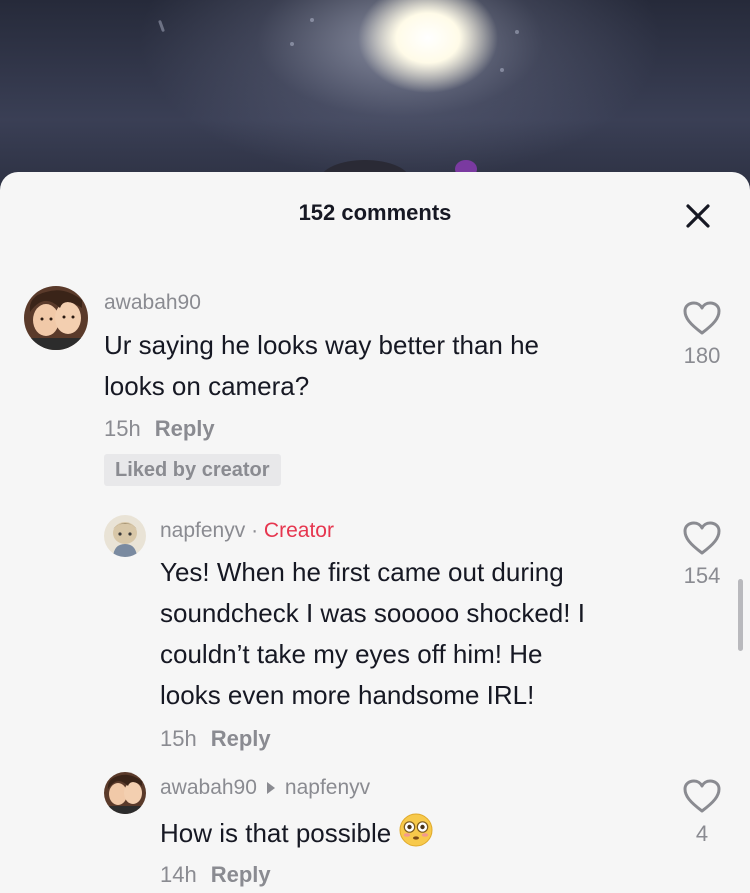  What do you see at coordinates (208, 787) in the screenshot?
I see `reply-username-text: awabah90` at bounding box center [208, 787].